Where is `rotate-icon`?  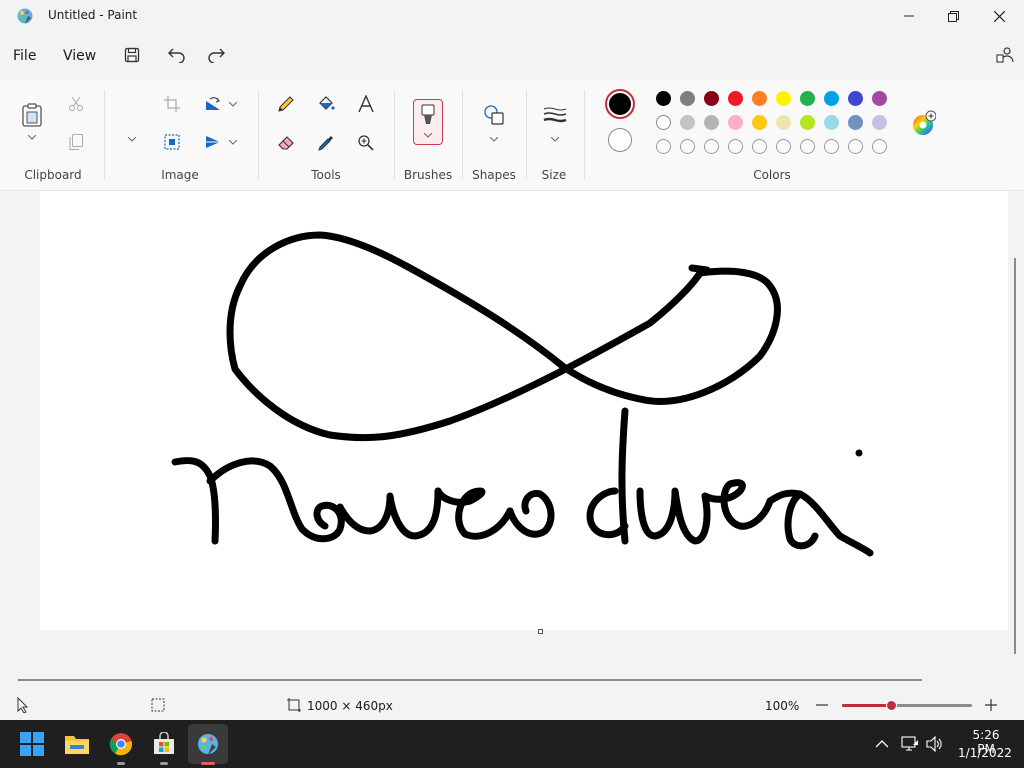
rotate-icon is located at coordinates (213, 104).